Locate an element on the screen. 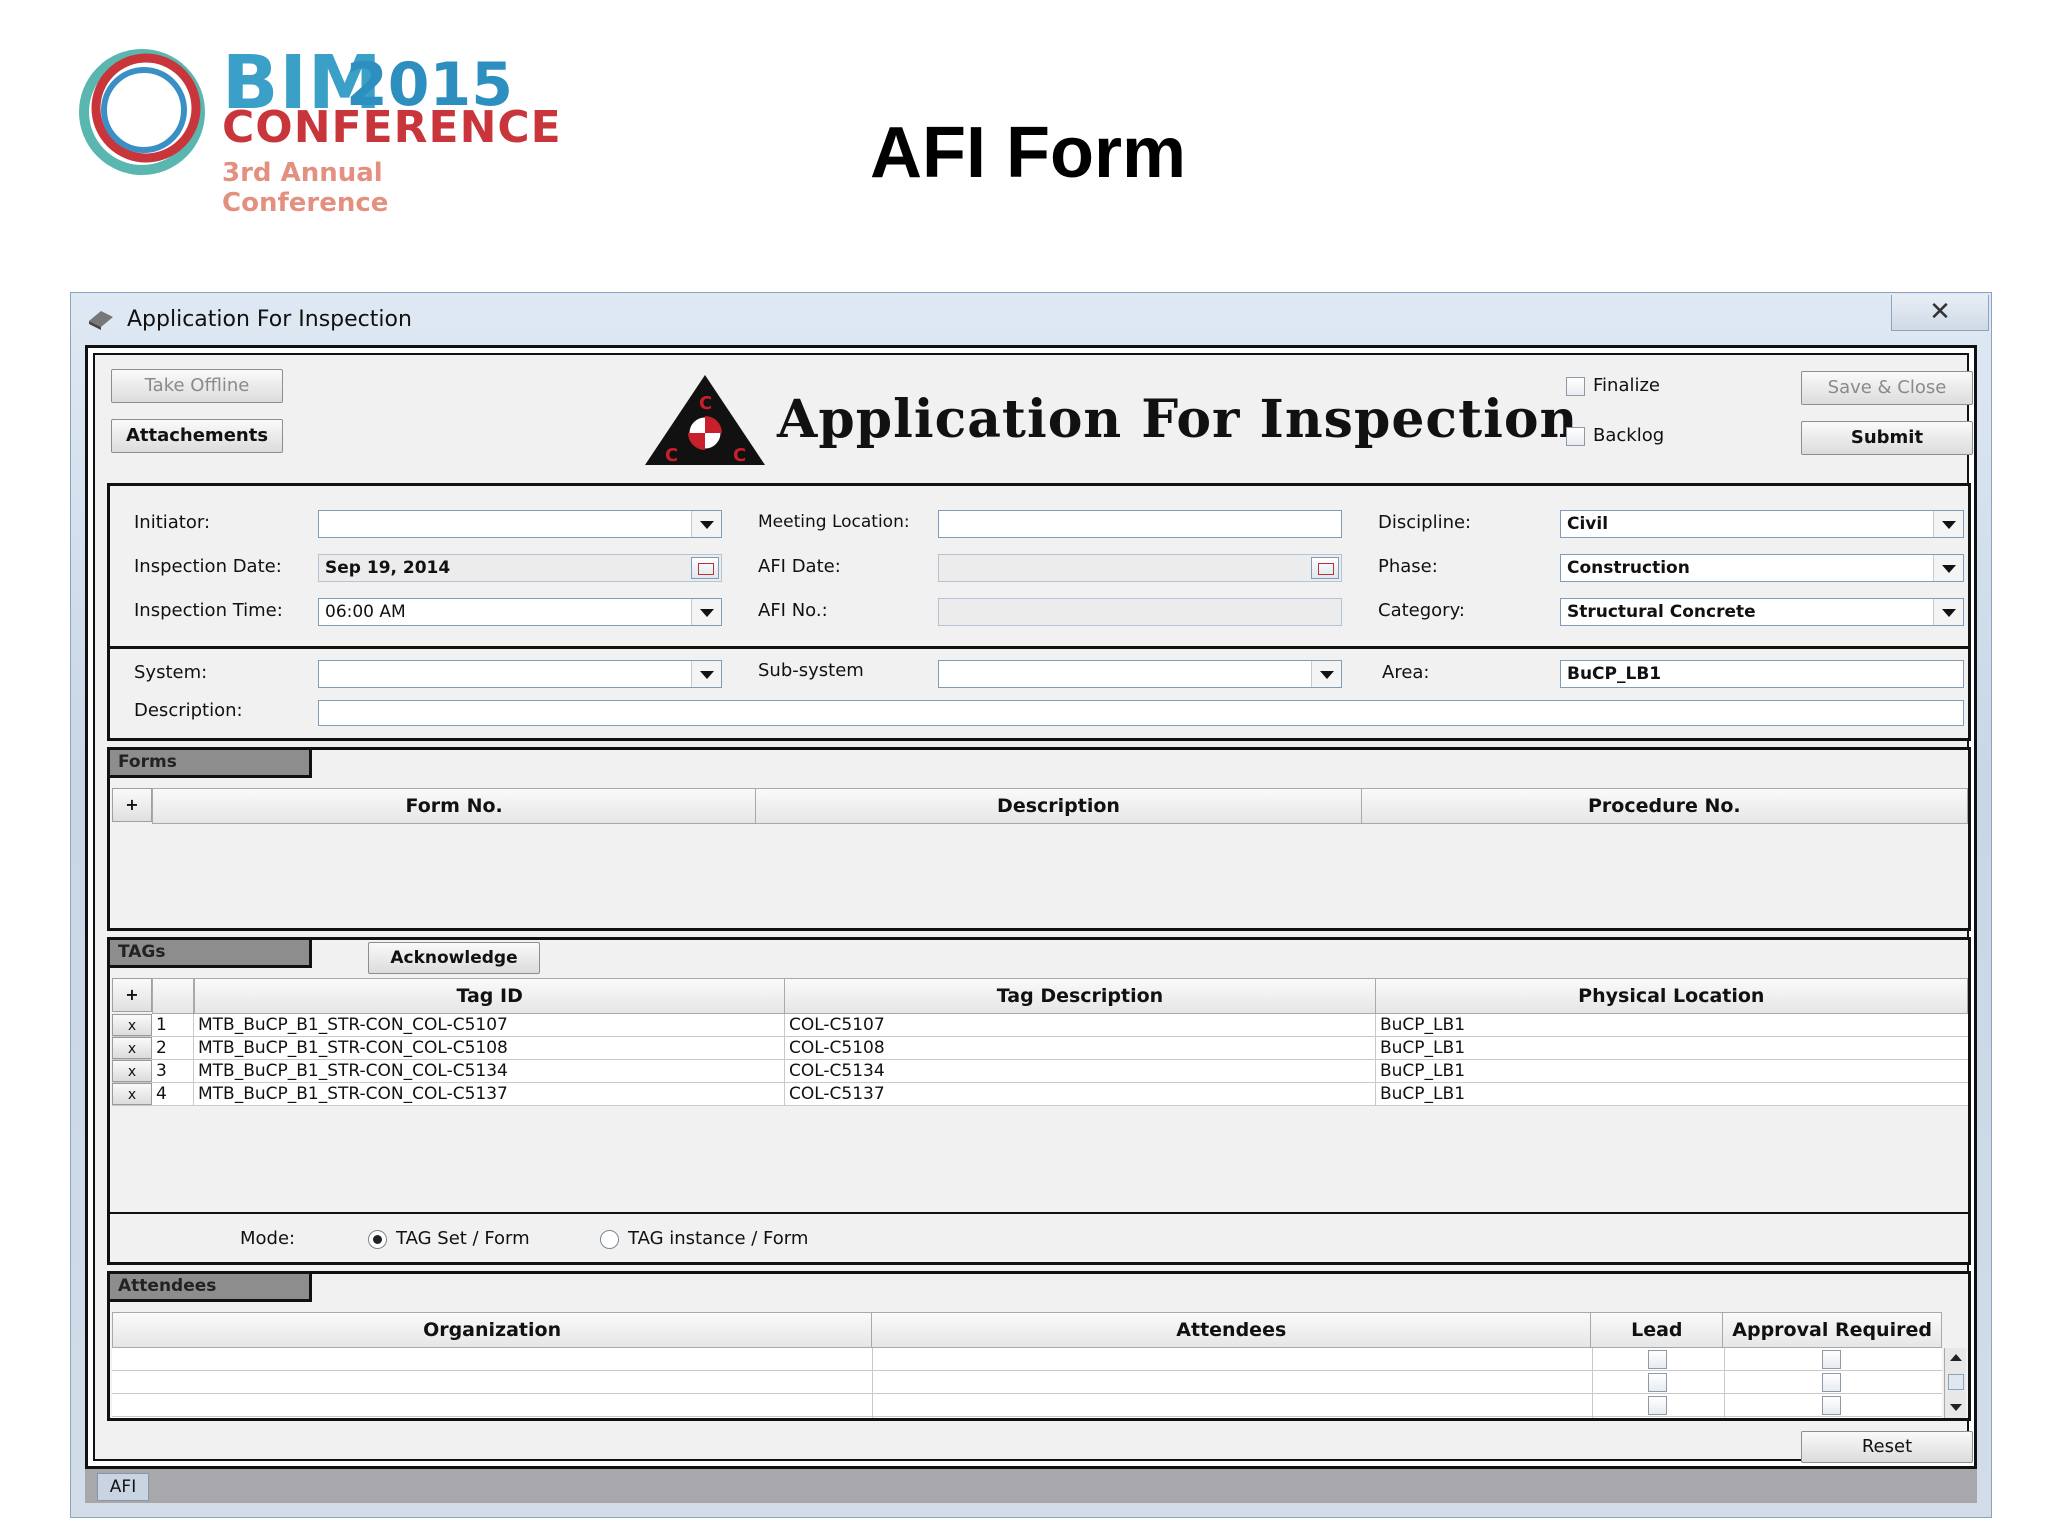 This screenshot has height=1536, width=2048. attachments-button: Attachements is located at coordinates (197, 436).